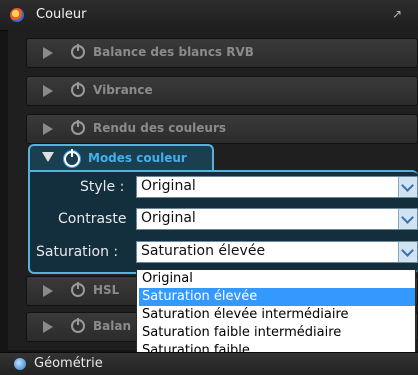  I want to click on saturation-select-value: Saturation élevée, so click(203, 251).